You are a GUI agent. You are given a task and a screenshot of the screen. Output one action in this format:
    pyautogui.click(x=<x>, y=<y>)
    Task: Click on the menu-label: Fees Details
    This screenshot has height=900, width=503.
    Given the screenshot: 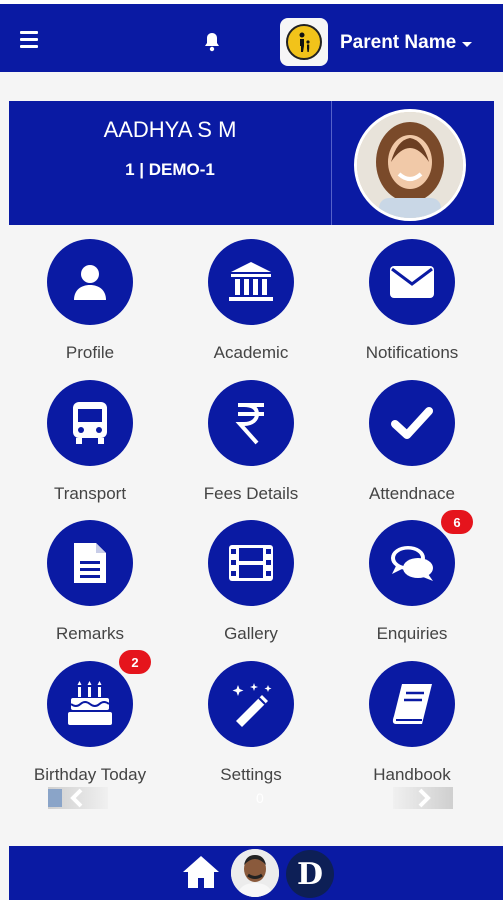 What is the action you would take?
    pyautogui.click(x=251, y=493)
    